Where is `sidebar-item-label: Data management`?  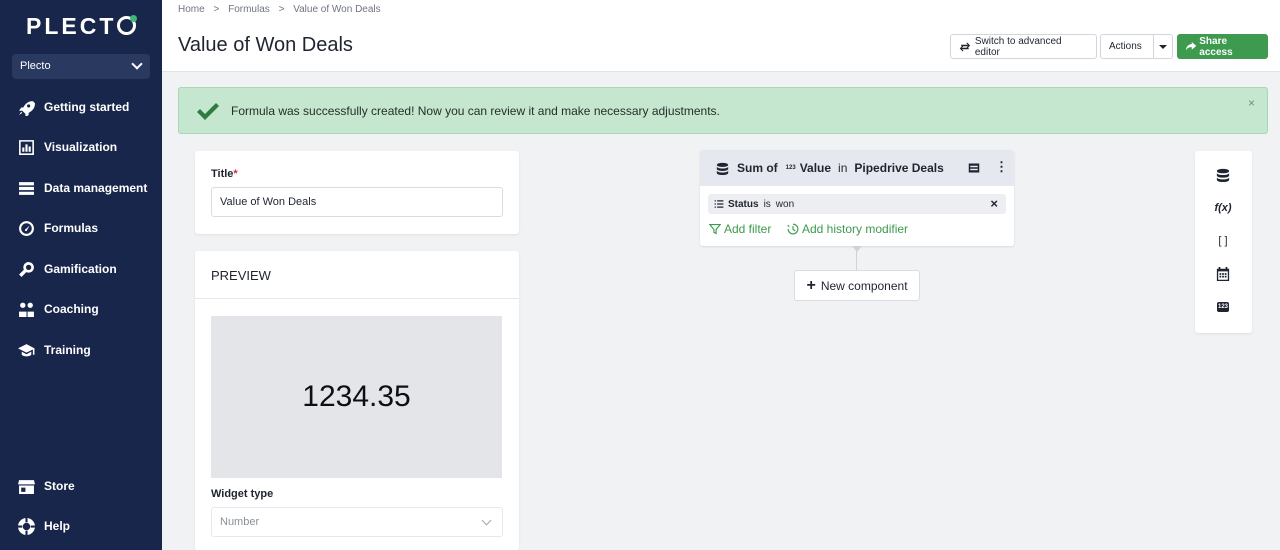 sidebar-item-label: Data management is located at coordinates (96, 188).